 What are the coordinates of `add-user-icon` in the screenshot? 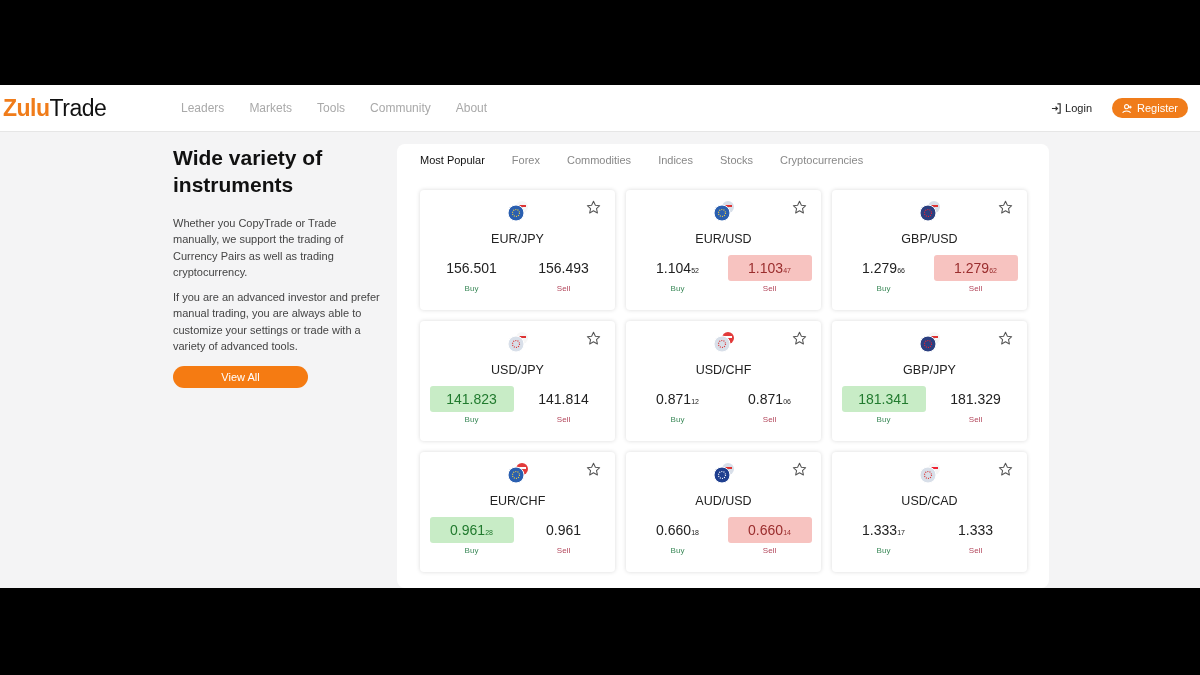 It's located at (1128, 108).